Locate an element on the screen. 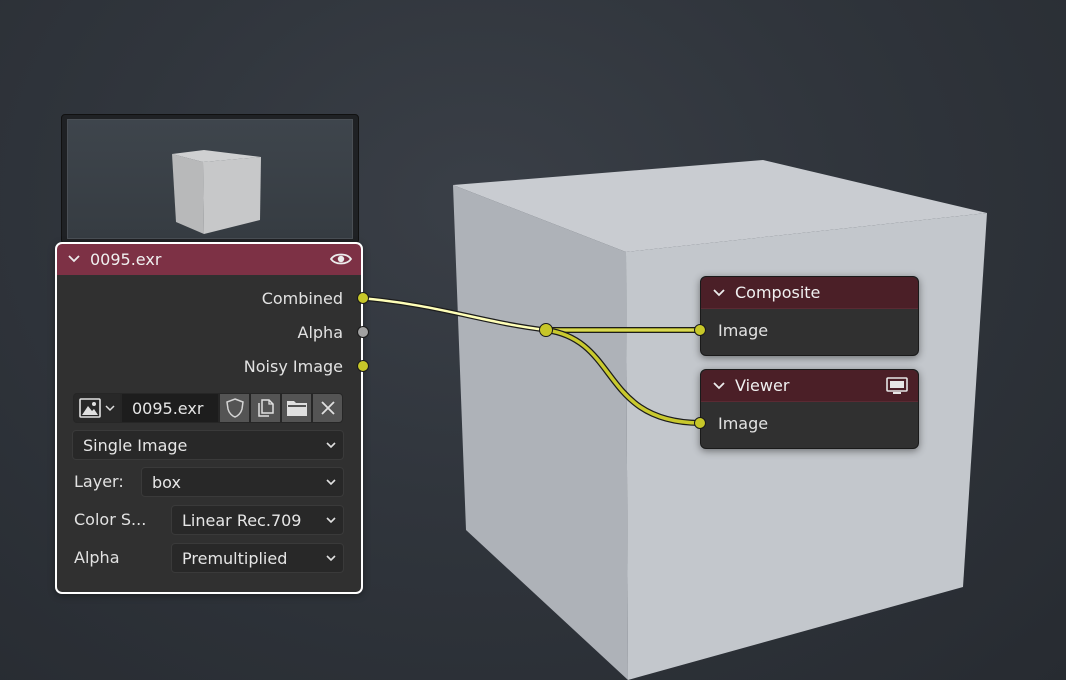 Image resolution: width=1066 pixels, height=680 pixels. fake-user-button is located at coordinates (234, 408).